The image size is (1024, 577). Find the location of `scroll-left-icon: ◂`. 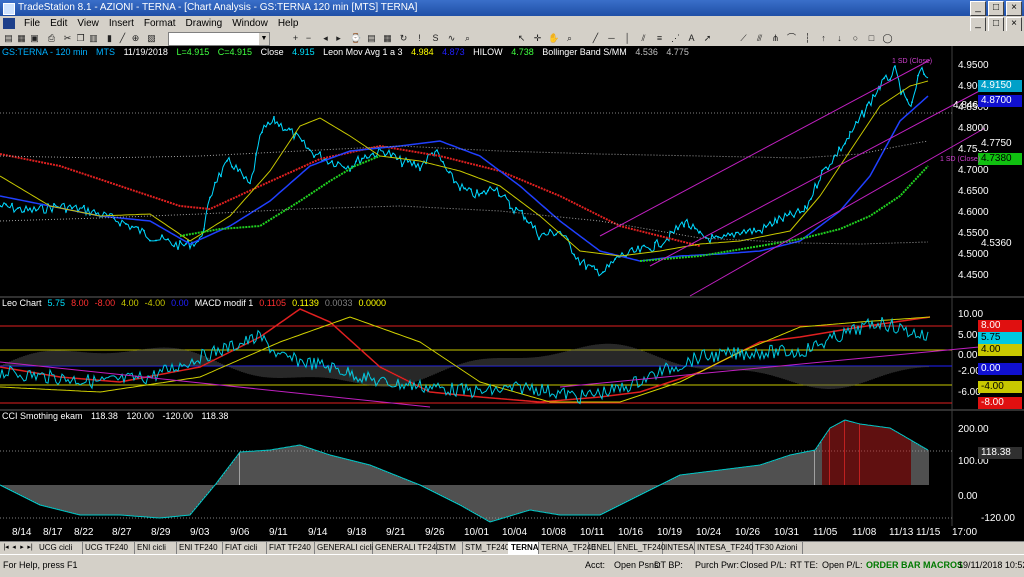

scroll-left-icon: ◂ is located at coordinates (325, 38).